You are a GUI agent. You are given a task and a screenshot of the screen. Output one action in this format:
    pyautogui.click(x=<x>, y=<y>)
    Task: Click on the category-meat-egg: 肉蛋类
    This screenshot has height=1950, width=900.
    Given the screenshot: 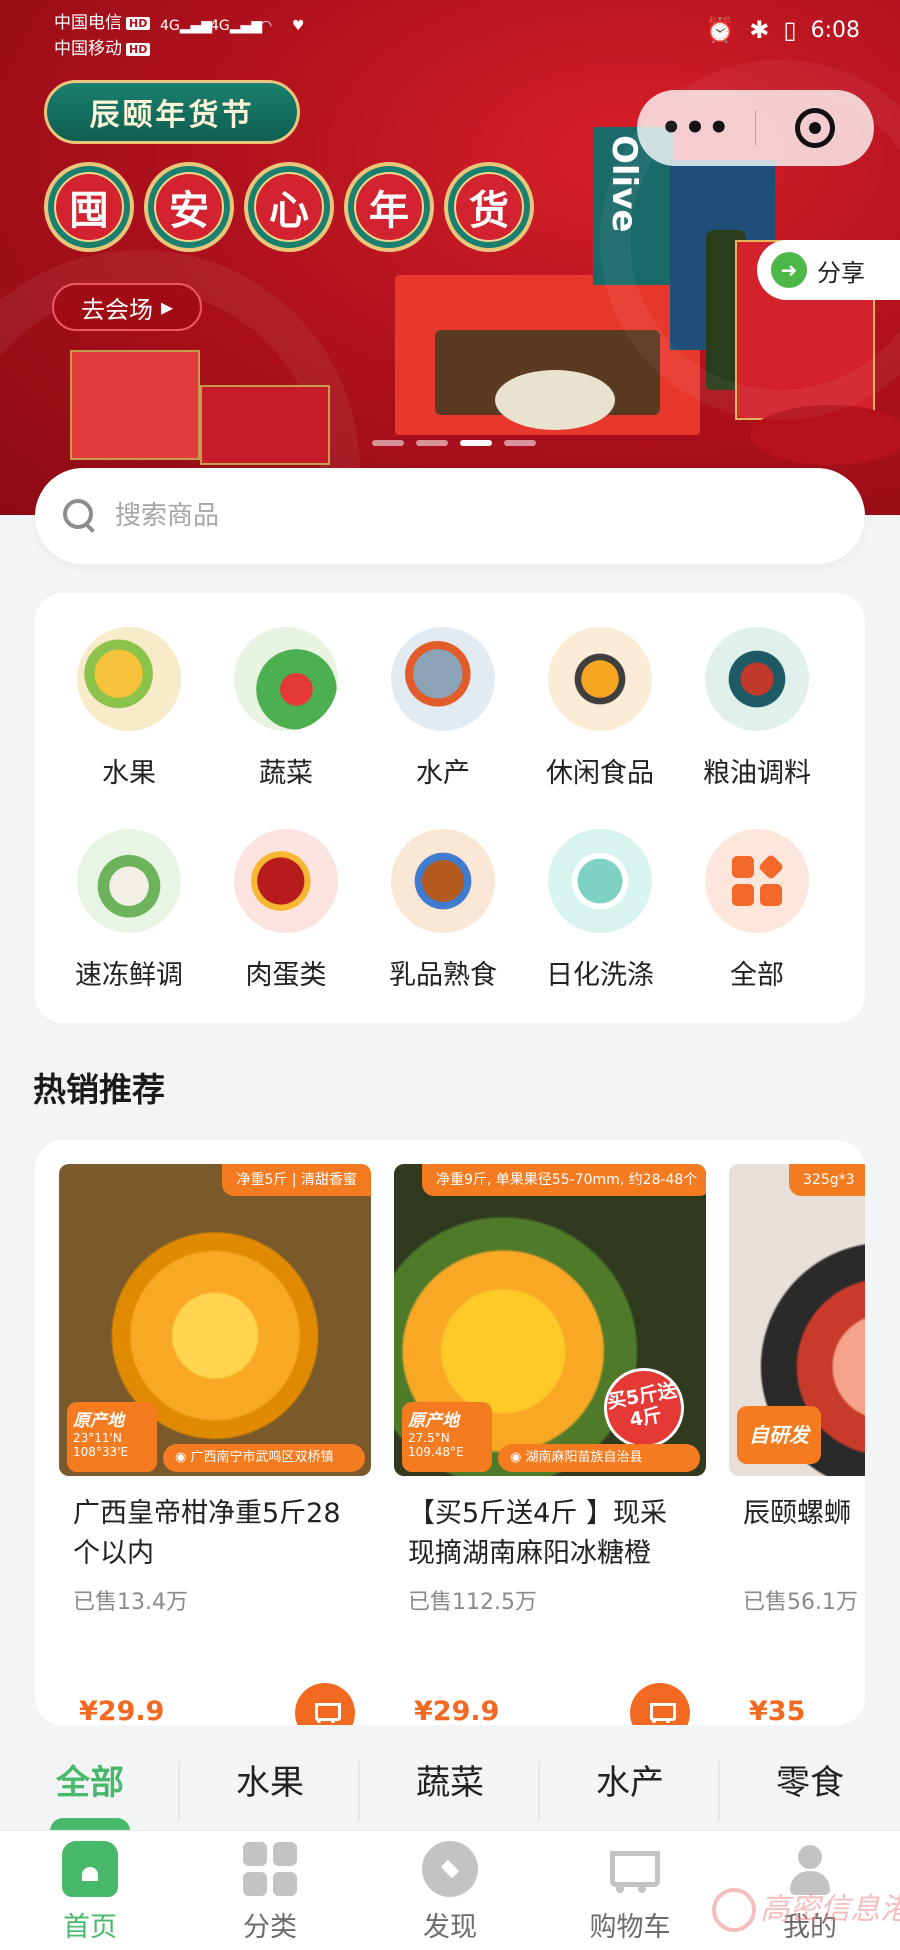 What is the action you would take?
    pyautogui.click(x=286, y=910)
    